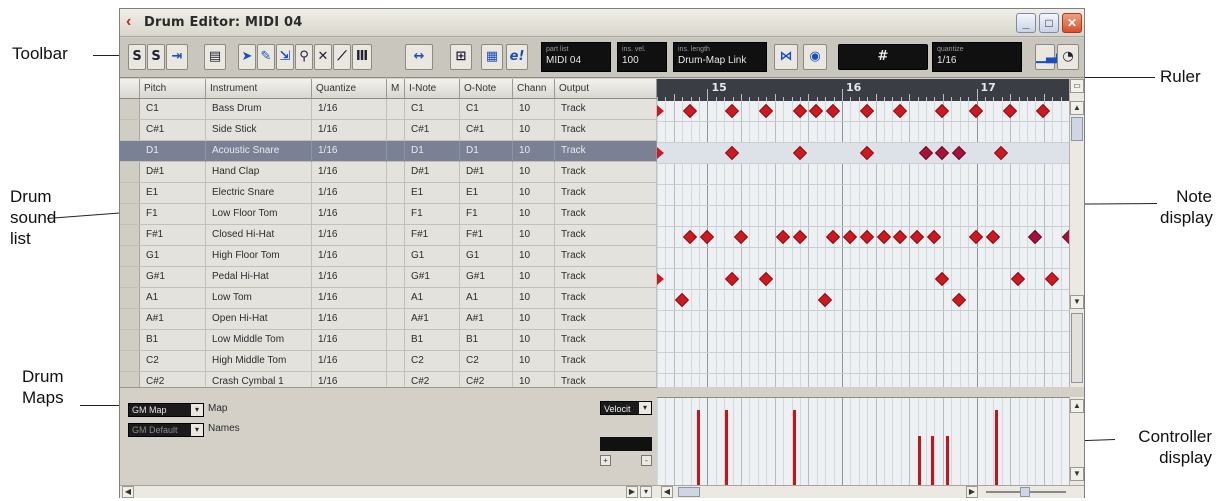 The height and width of the screenshot is (501, 1218). What do you see at coordinates (432, 109) in the screenshot?
I see `cell-inote: C1` at bounding box center [432, 109].